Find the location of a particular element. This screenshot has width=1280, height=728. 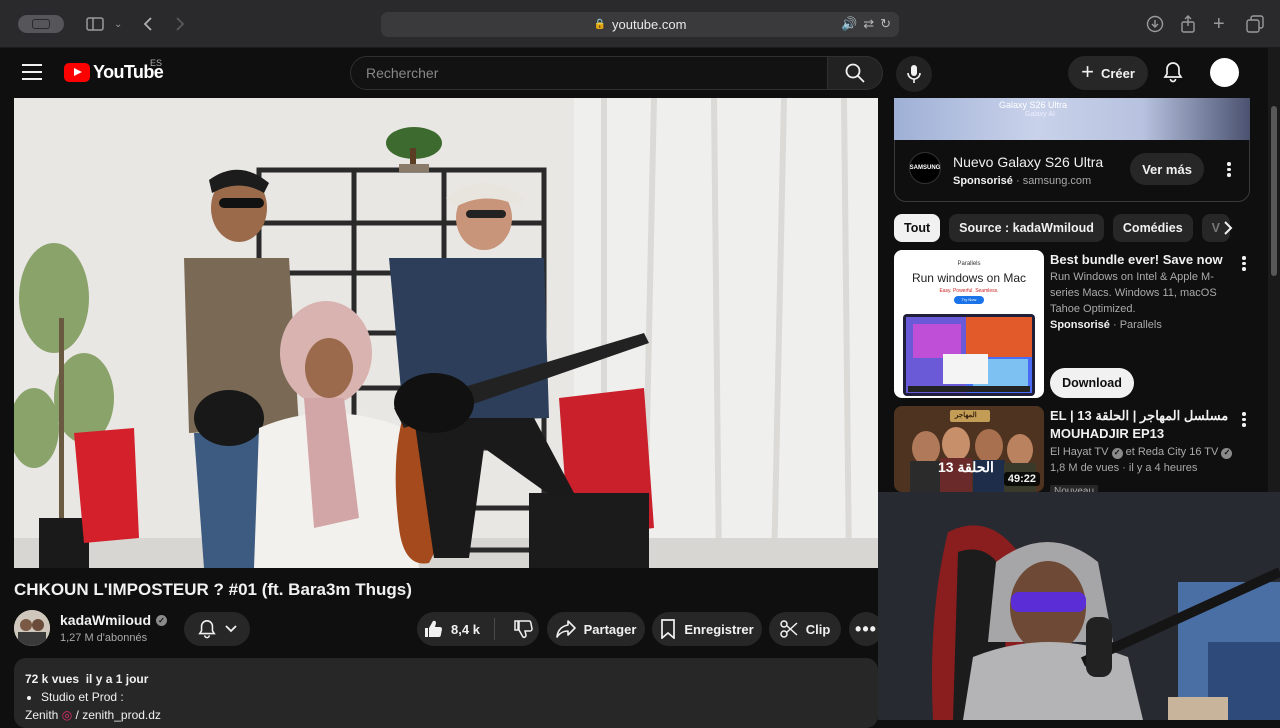

chip-source: Source : kadaWmiloud is located at coordinates (1026, 228).